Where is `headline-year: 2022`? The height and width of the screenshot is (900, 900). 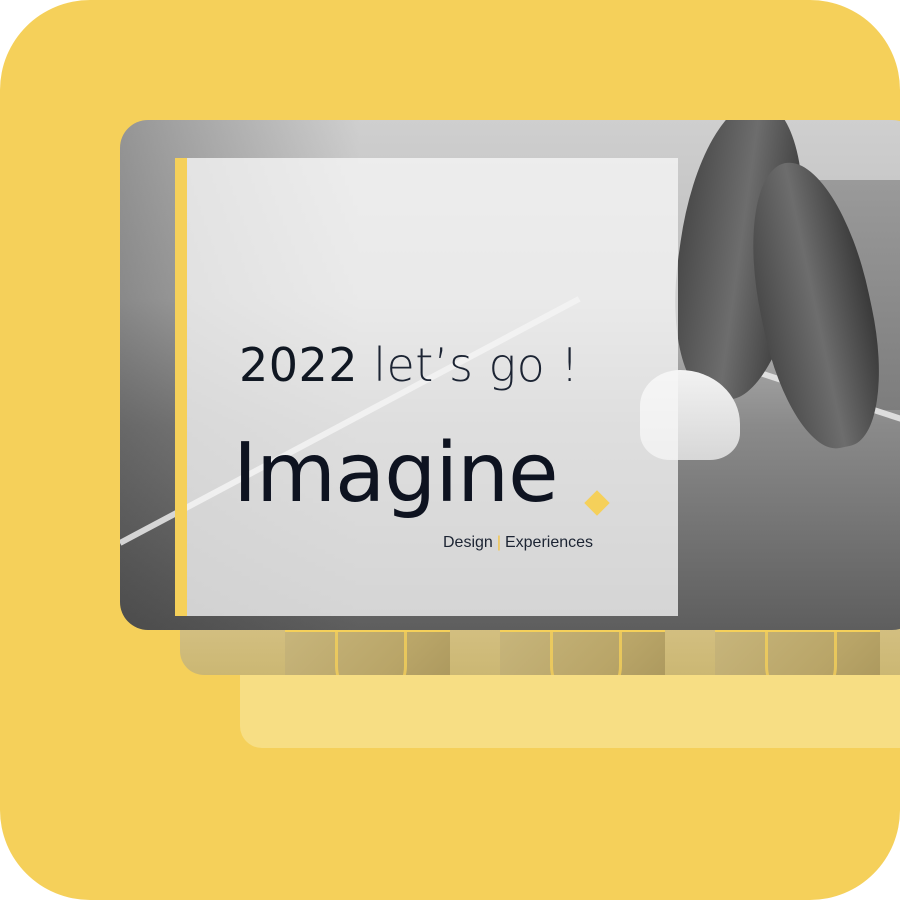 headline-year: 2022 is located at coordinates (299, 365).